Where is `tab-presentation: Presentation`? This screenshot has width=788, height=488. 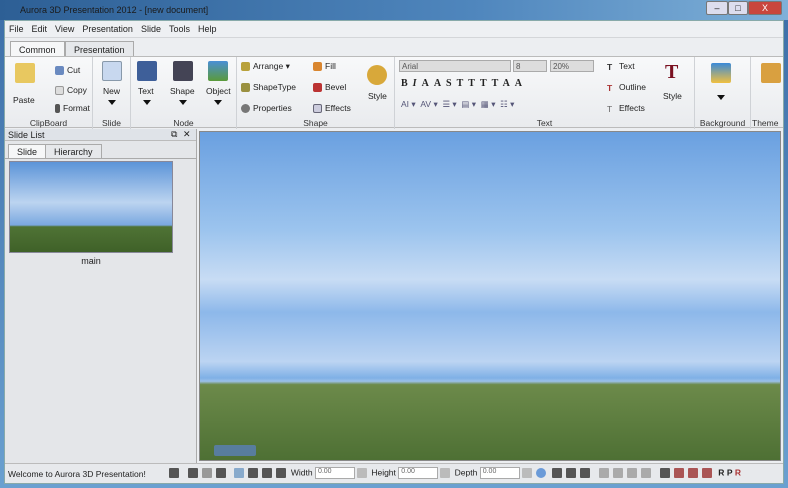
tab-presentation: Presentation is located at coordinates (99, 49).